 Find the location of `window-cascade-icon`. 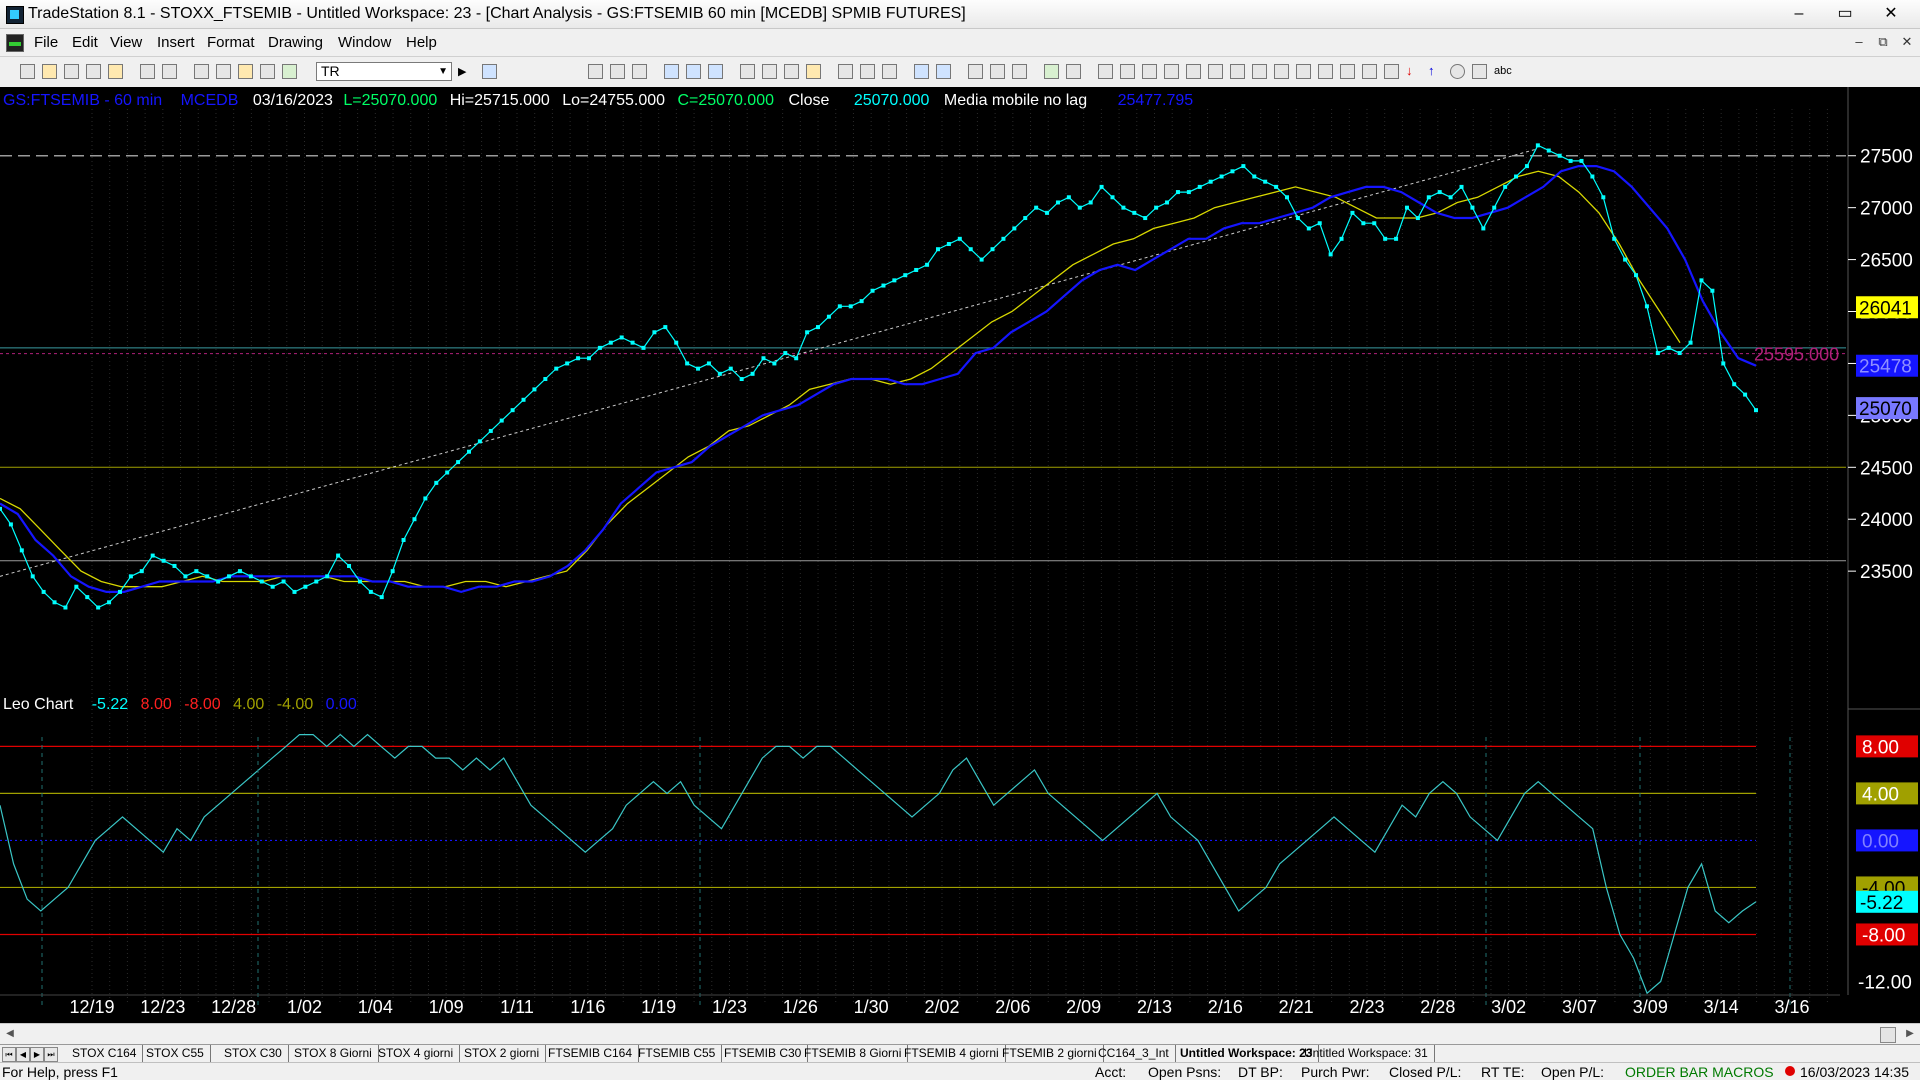

window-cascade-icon is located at coordinates (223, 71).